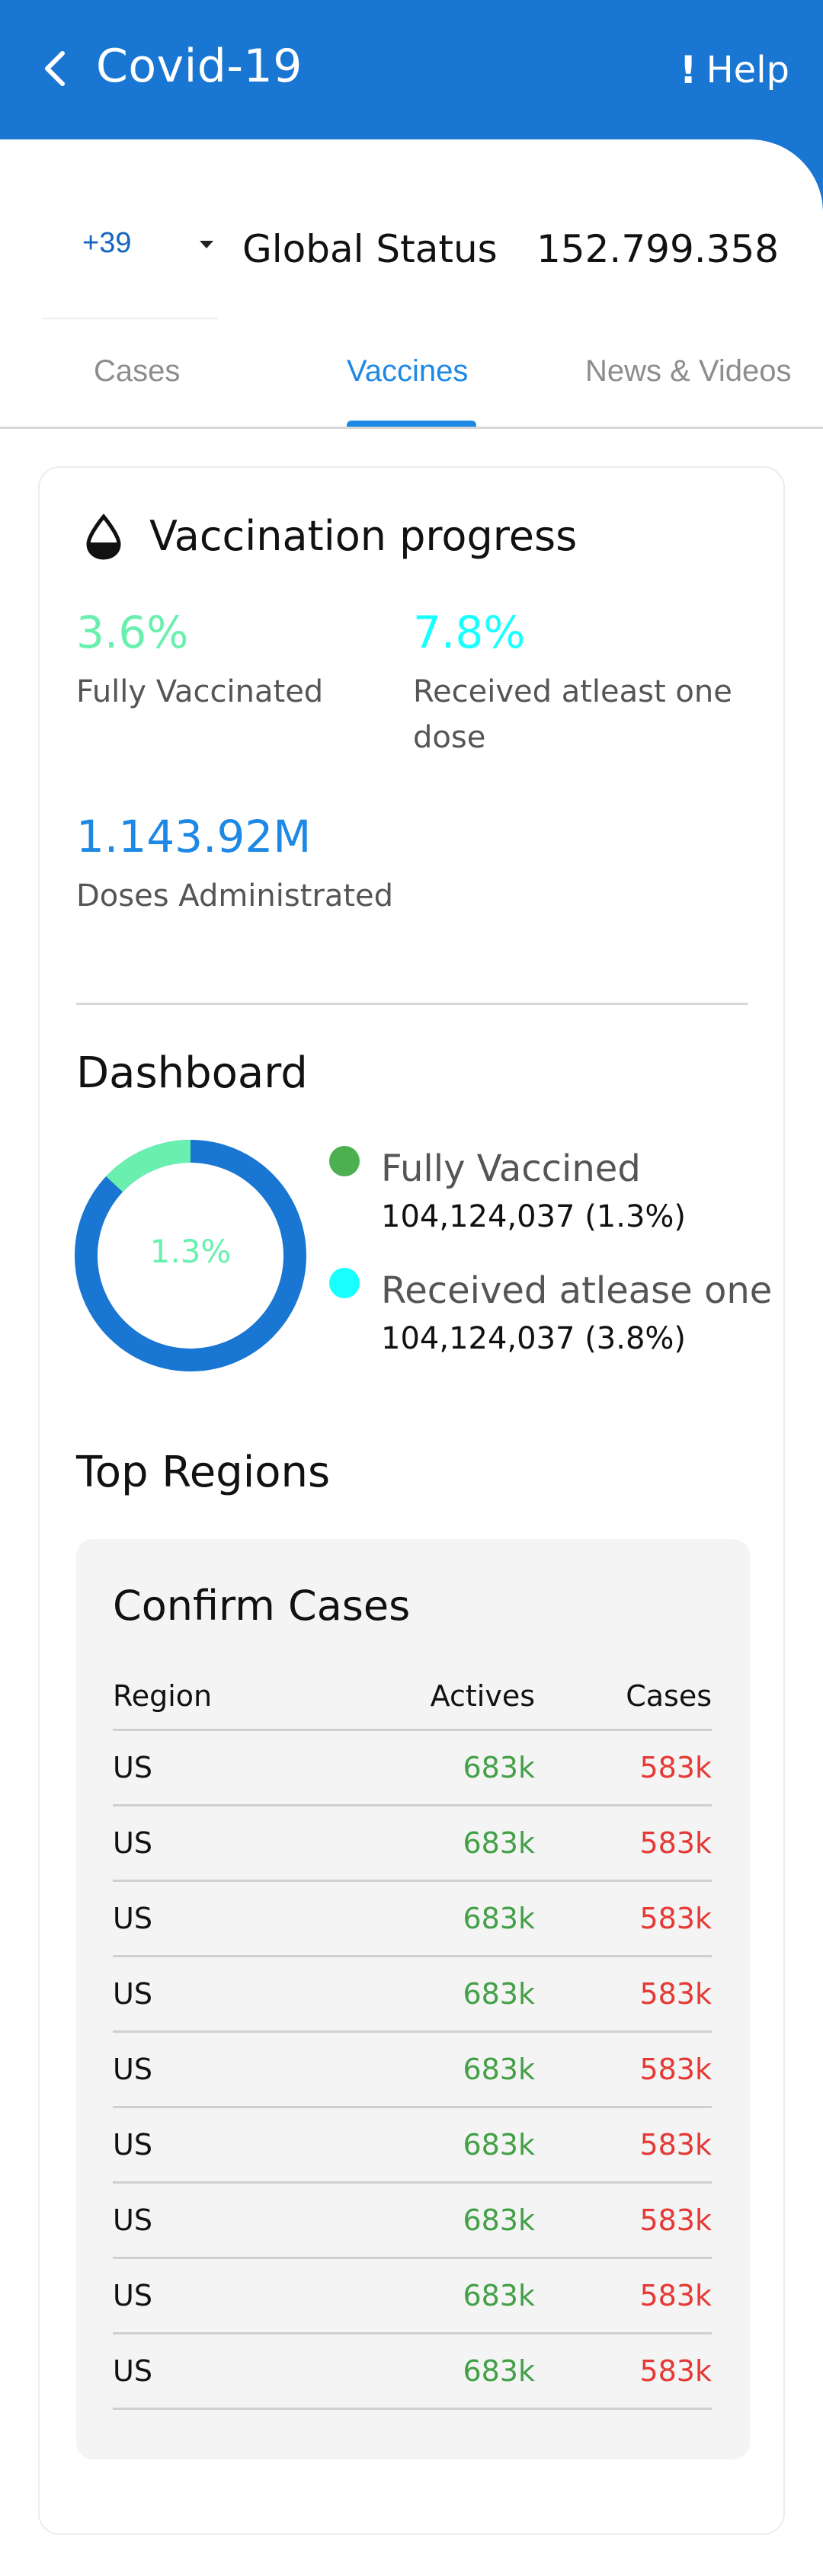 The height and width of the screenshot is (2576, 823). Describe the element at coordinates (482, 1695) in the screenshot. I see `column-header-actives: Actives` at that location.